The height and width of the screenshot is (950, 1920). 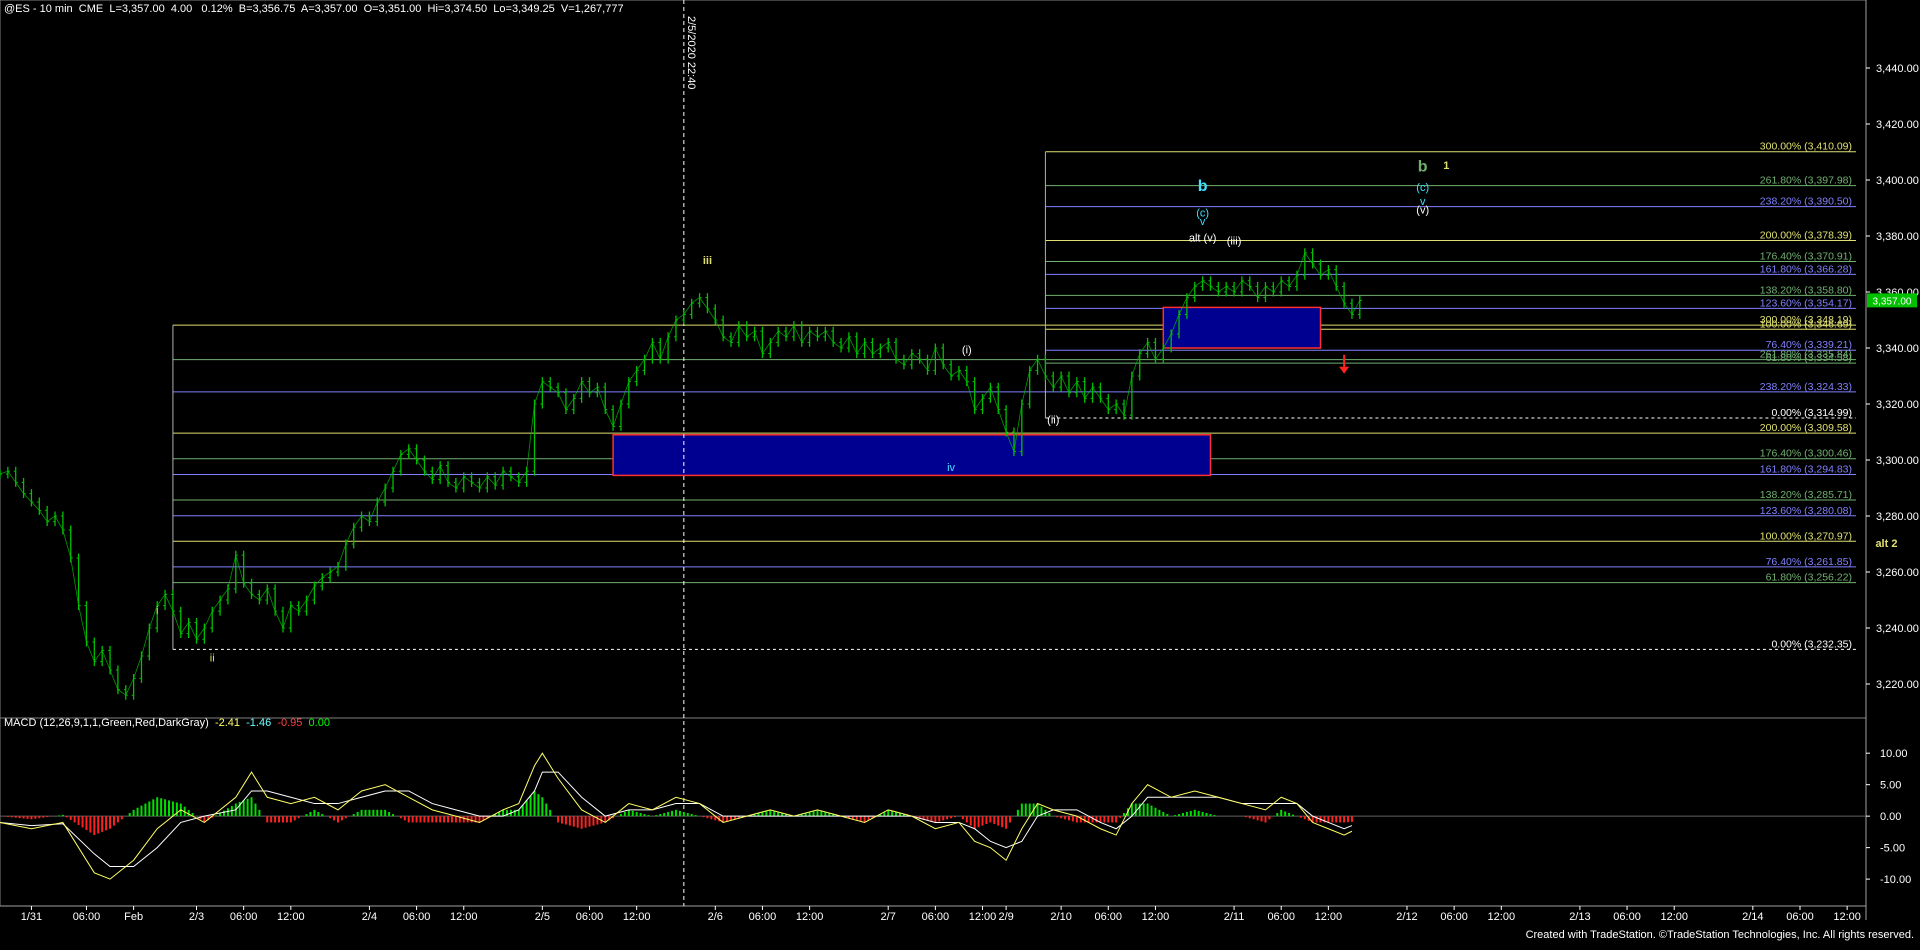 I want to click on x-tick-label: 2/14, so click(x=1752, y=917).